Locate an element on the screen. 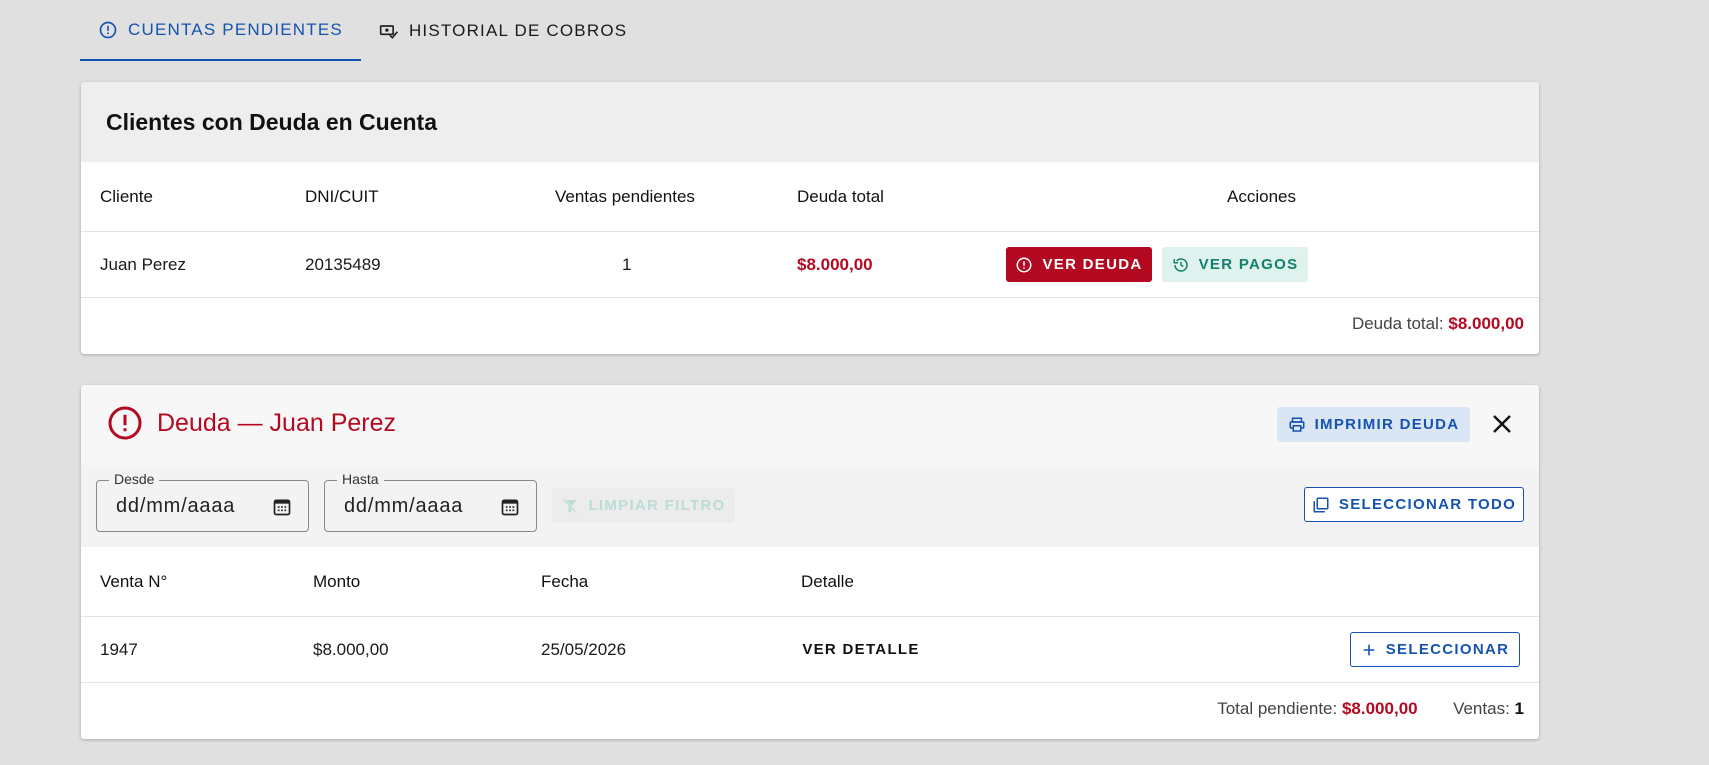  col-ventas: Ventas pendientes is located at coordinates (625, 196).